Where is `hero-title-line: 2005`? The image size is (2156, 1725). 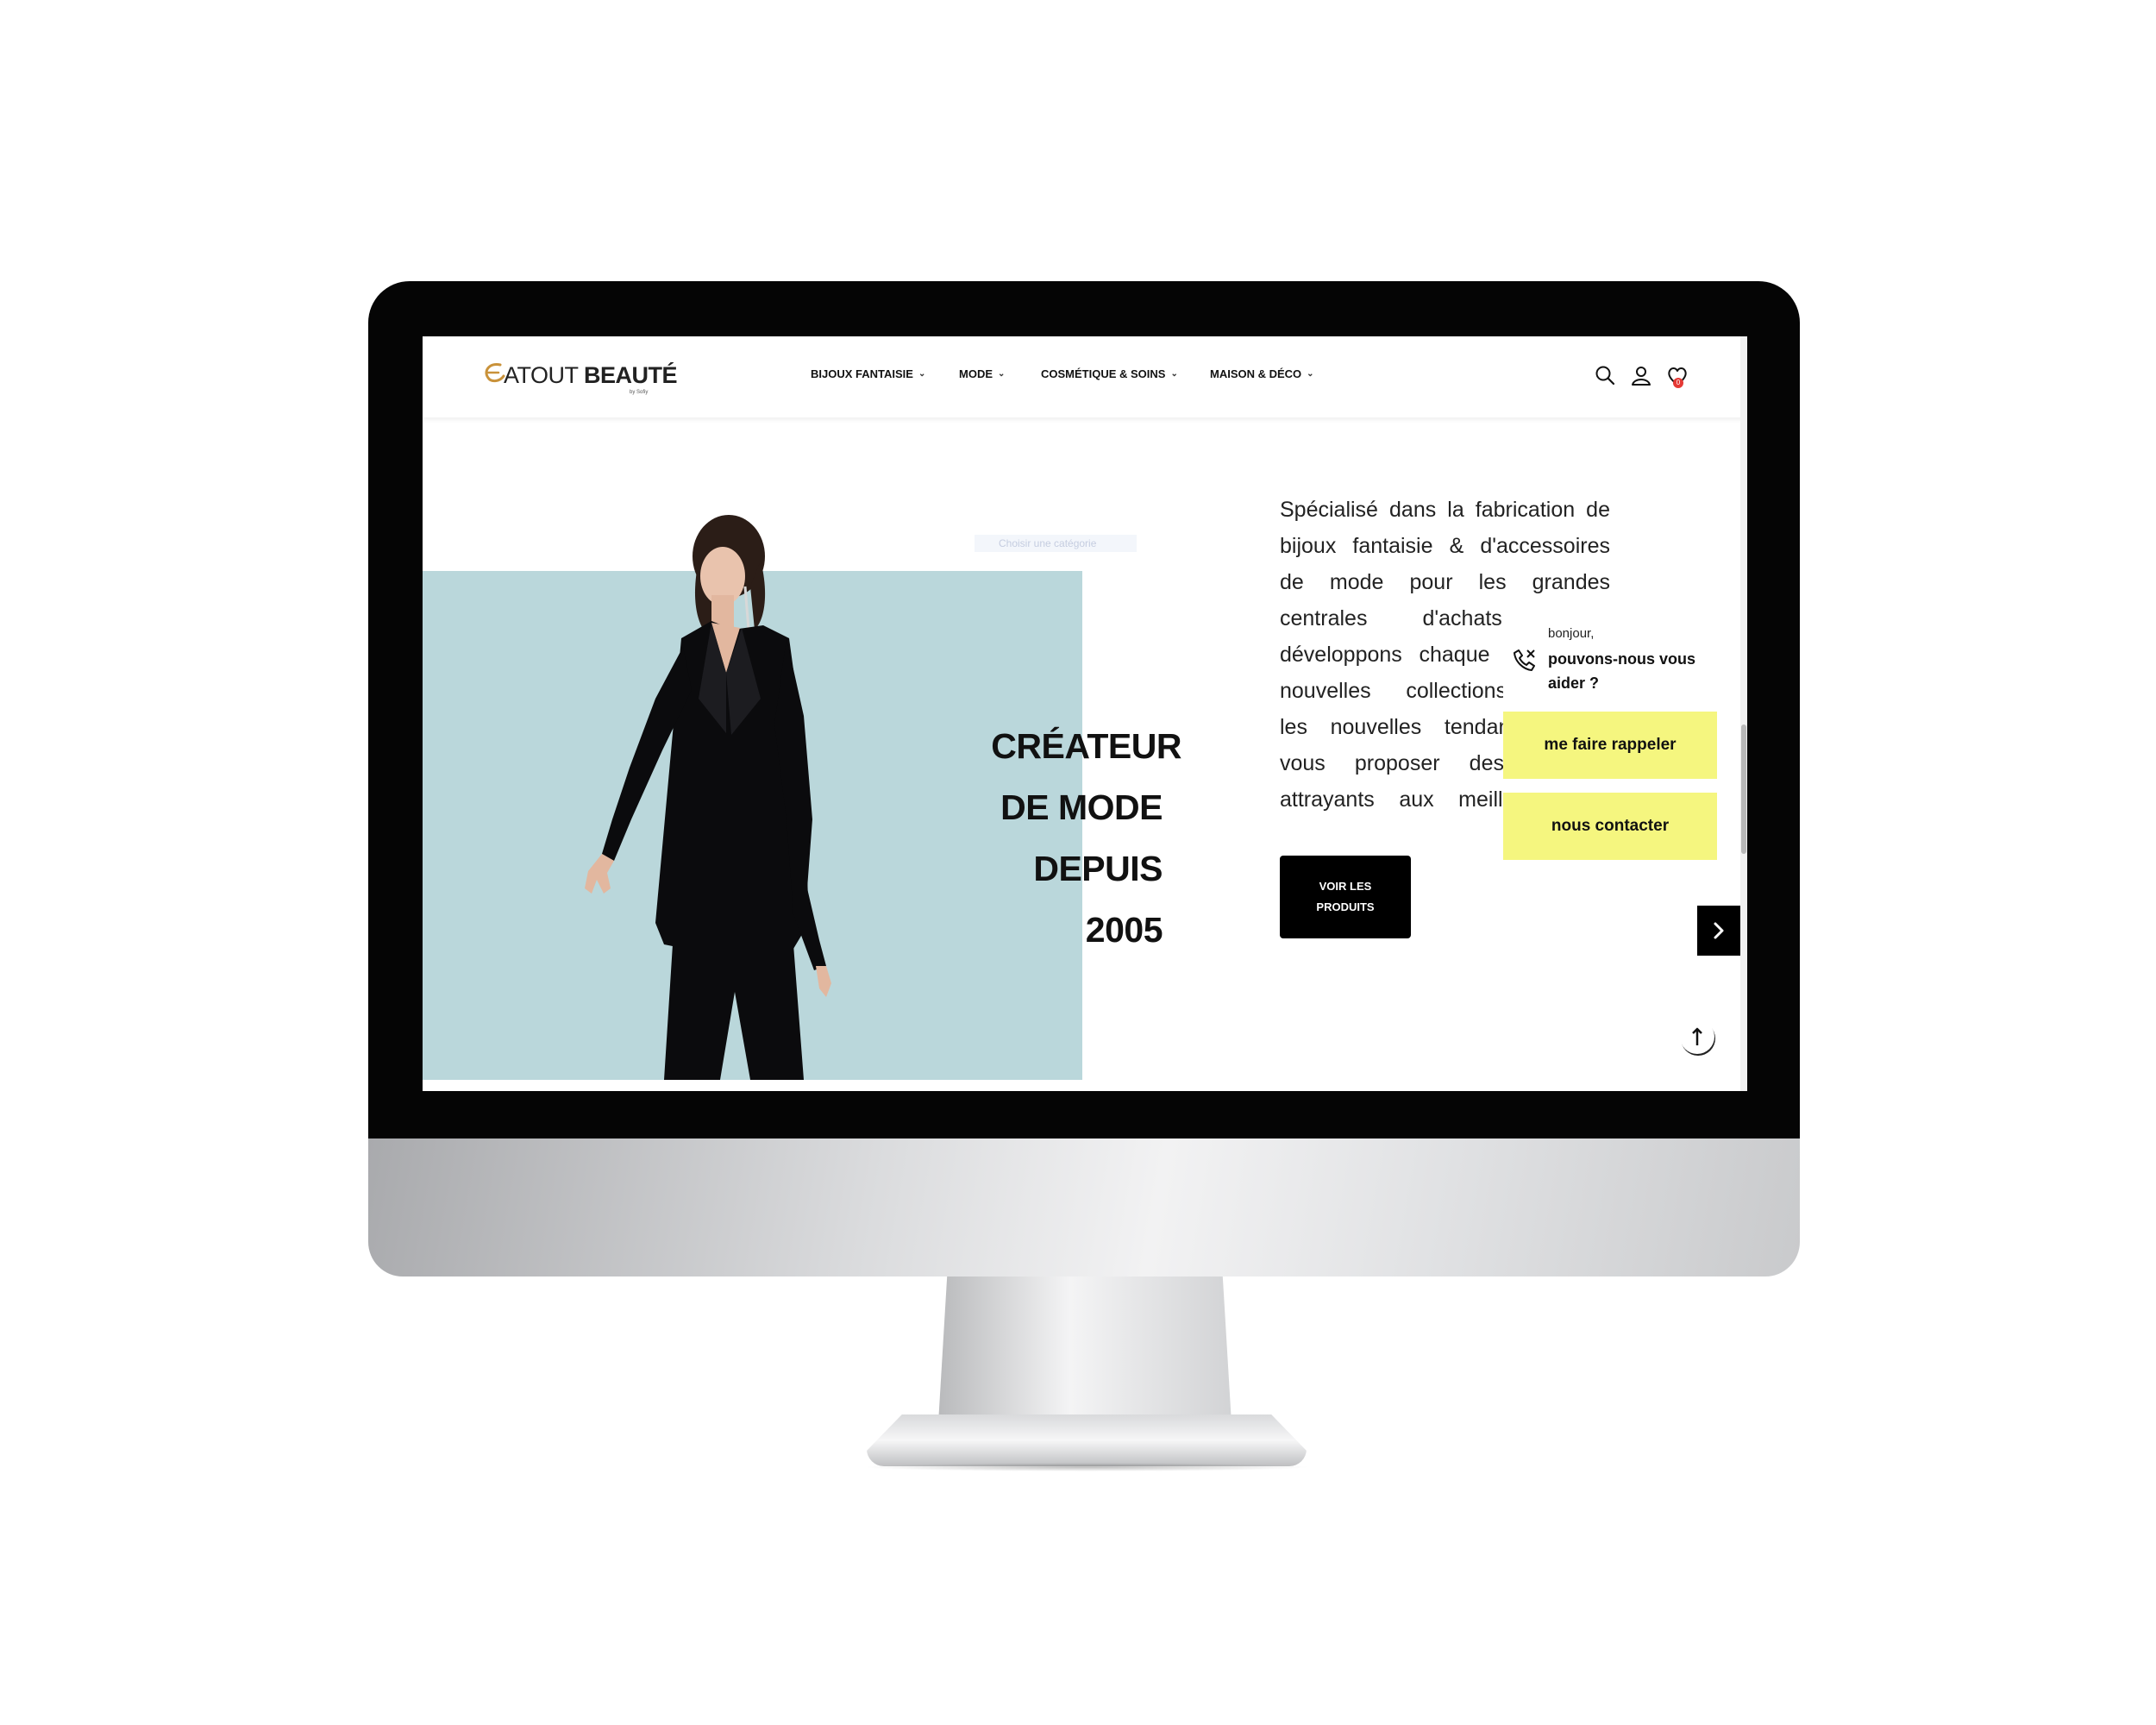
hero-title-line: 2005 is located at coordinates (1124, 930).